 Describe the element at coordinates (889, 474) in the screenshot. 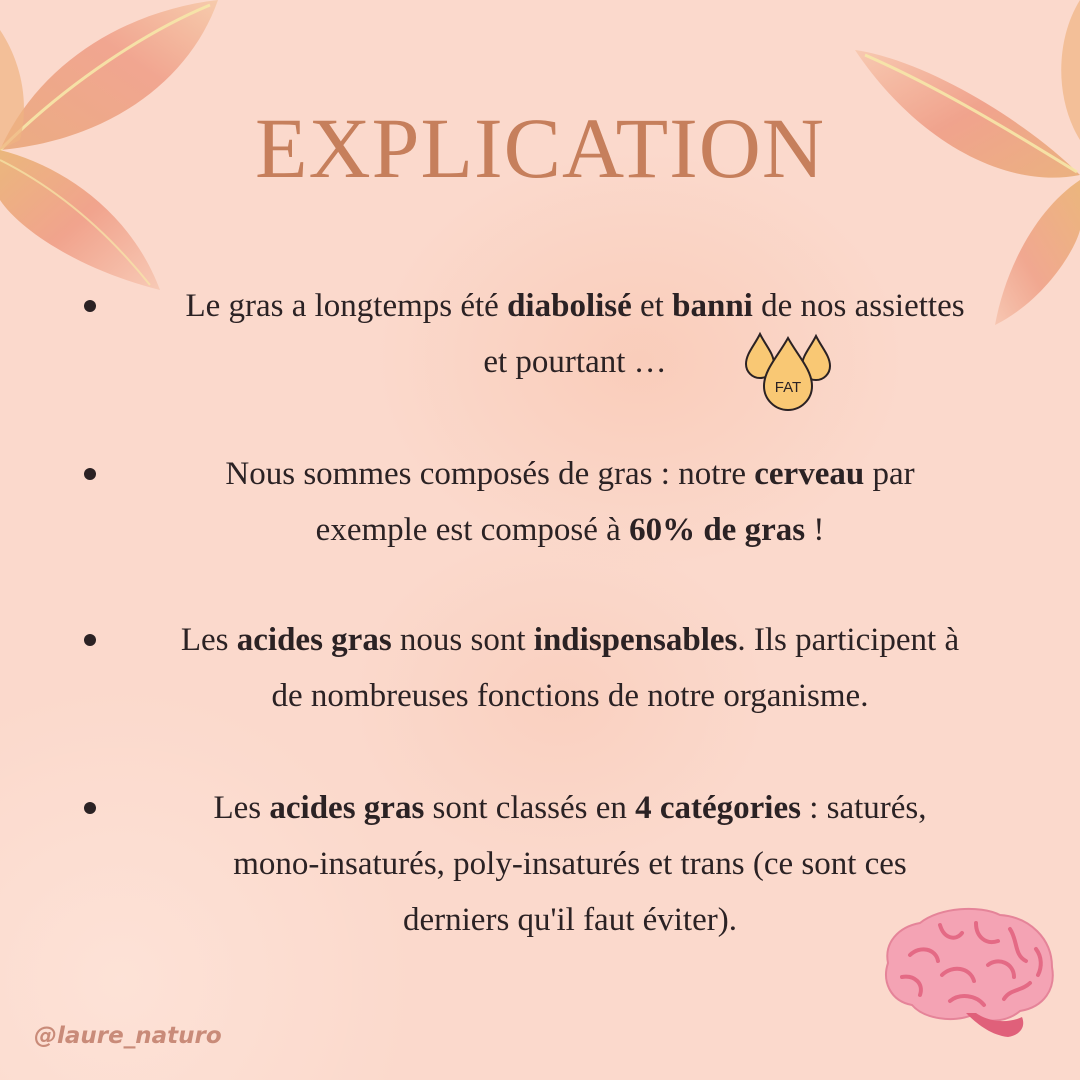

I see `bullet-text-run: par` at that location.